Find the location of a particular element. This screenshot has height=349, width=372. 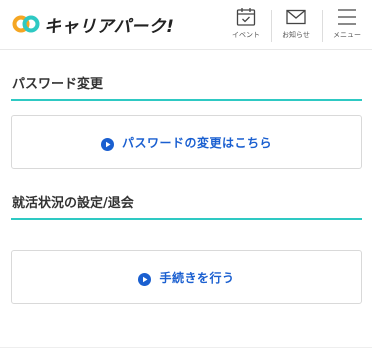

password-change-label: パスワードの変更はこちら is located at coordinates (196, 142).